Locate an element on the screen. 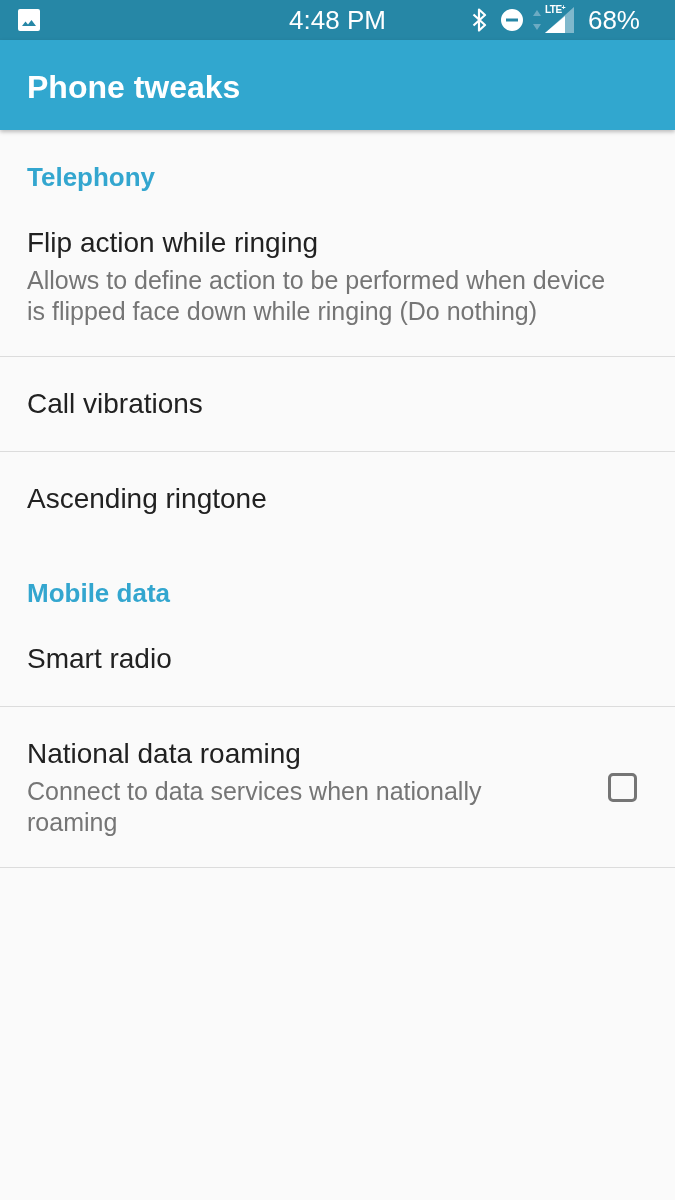 The width and height of the screenshot is (675, 1200). clock-time: 4:48 PM is located at coordinates (337, 20).